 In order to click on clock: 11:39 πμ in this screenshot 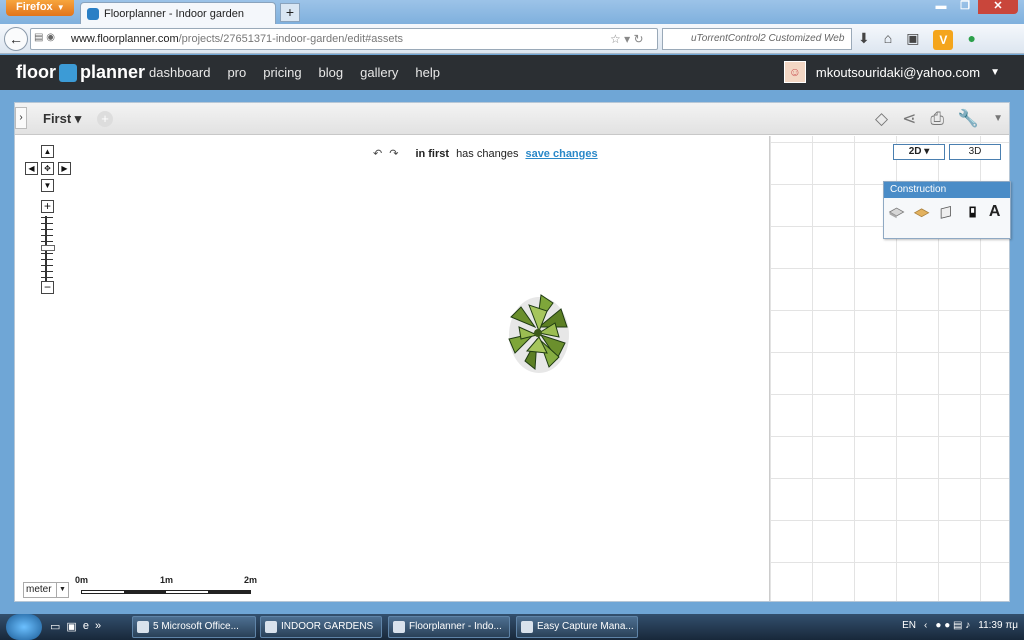, I will do `click(998, 625)`.